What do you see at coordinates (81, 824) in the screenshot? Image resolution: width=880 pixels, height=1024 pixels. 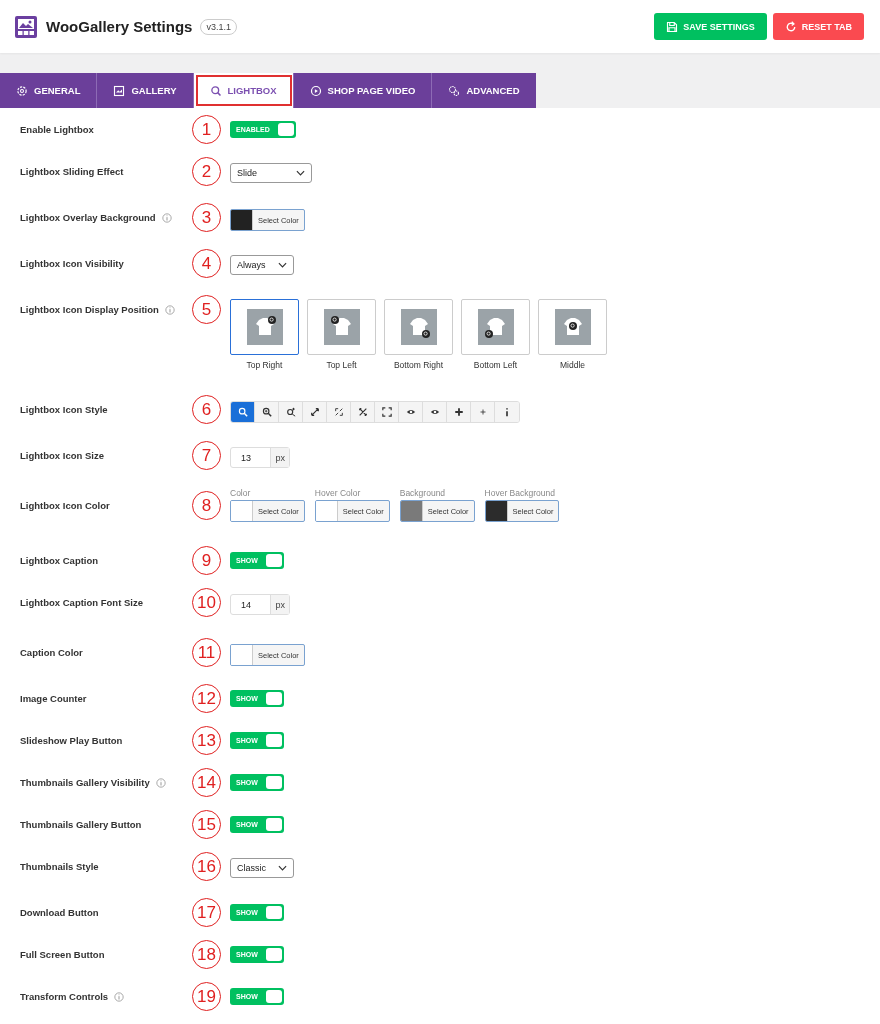 I see `setting-label: Thumbnails Gallery Button` at bounding box center [81, 824].